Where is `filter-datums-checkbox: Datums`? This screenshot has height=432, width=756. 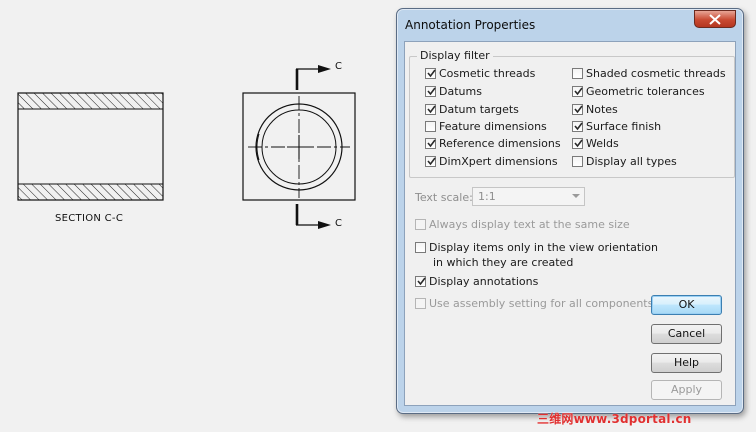
filter-datums-checkbox: Datums is located at coordinates (453, 91).